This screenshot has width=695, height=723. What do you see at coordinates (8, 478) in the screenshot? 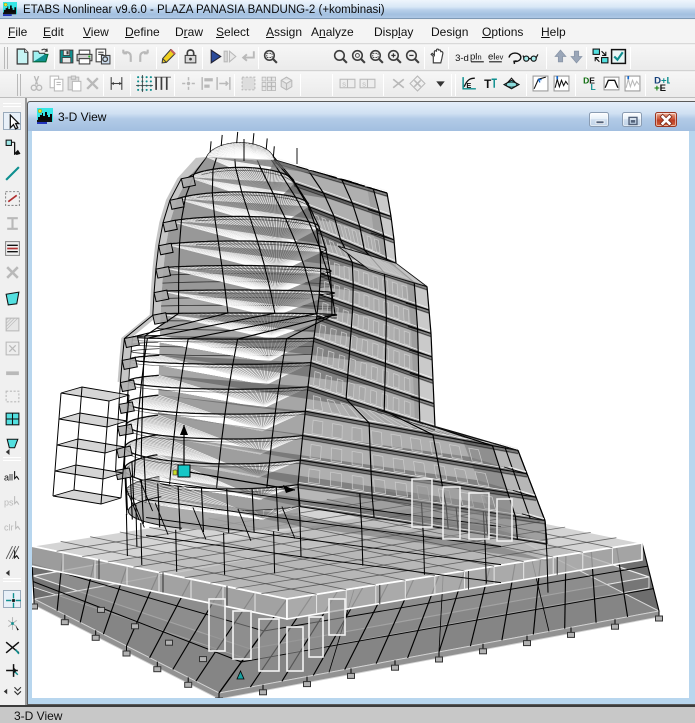
I see `svg-text: all` at bounding box center [8, 478].